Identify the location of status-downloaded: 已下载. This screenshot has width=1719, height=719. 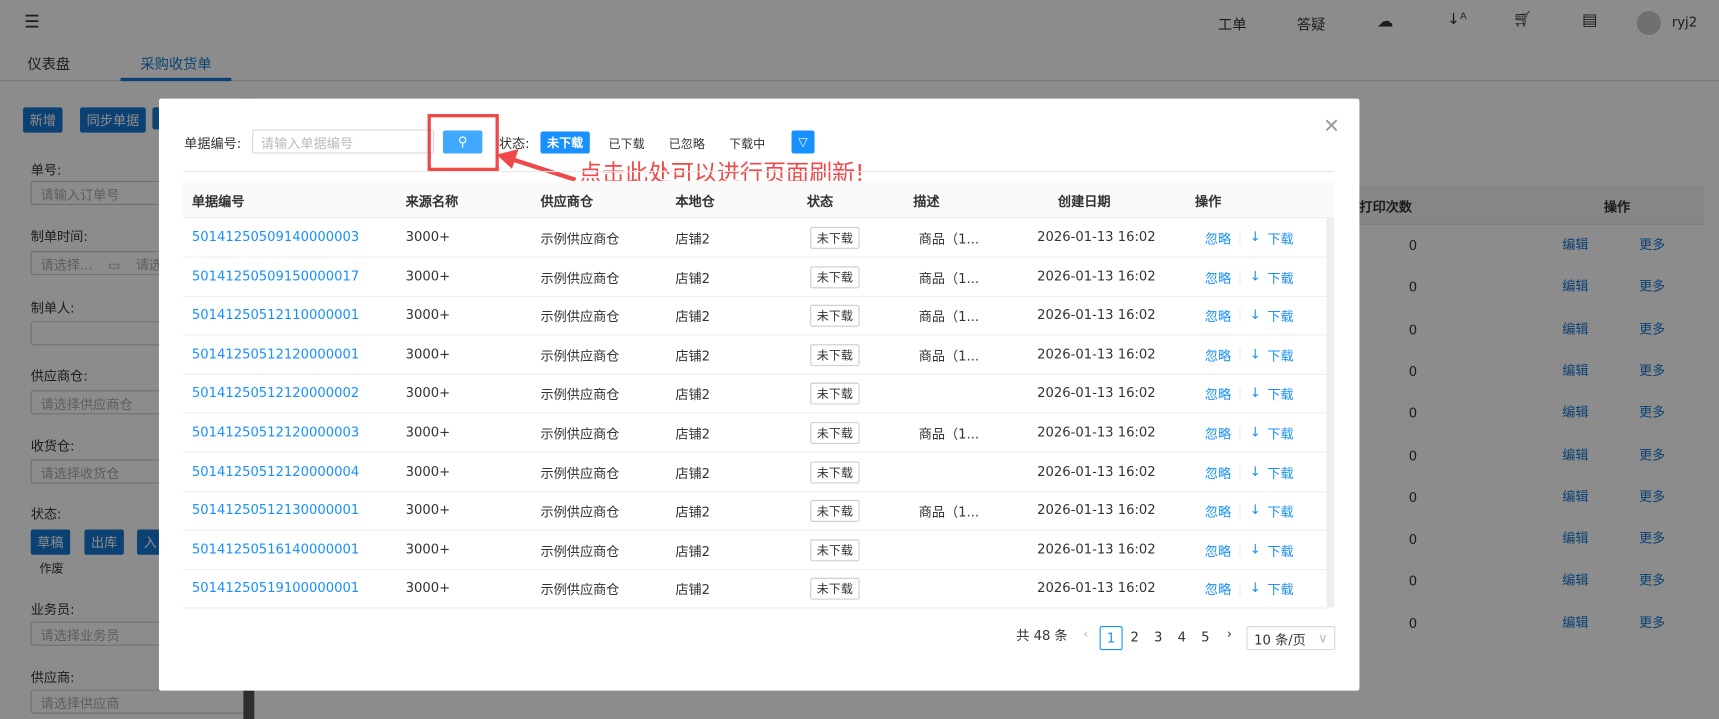
(626, 144).